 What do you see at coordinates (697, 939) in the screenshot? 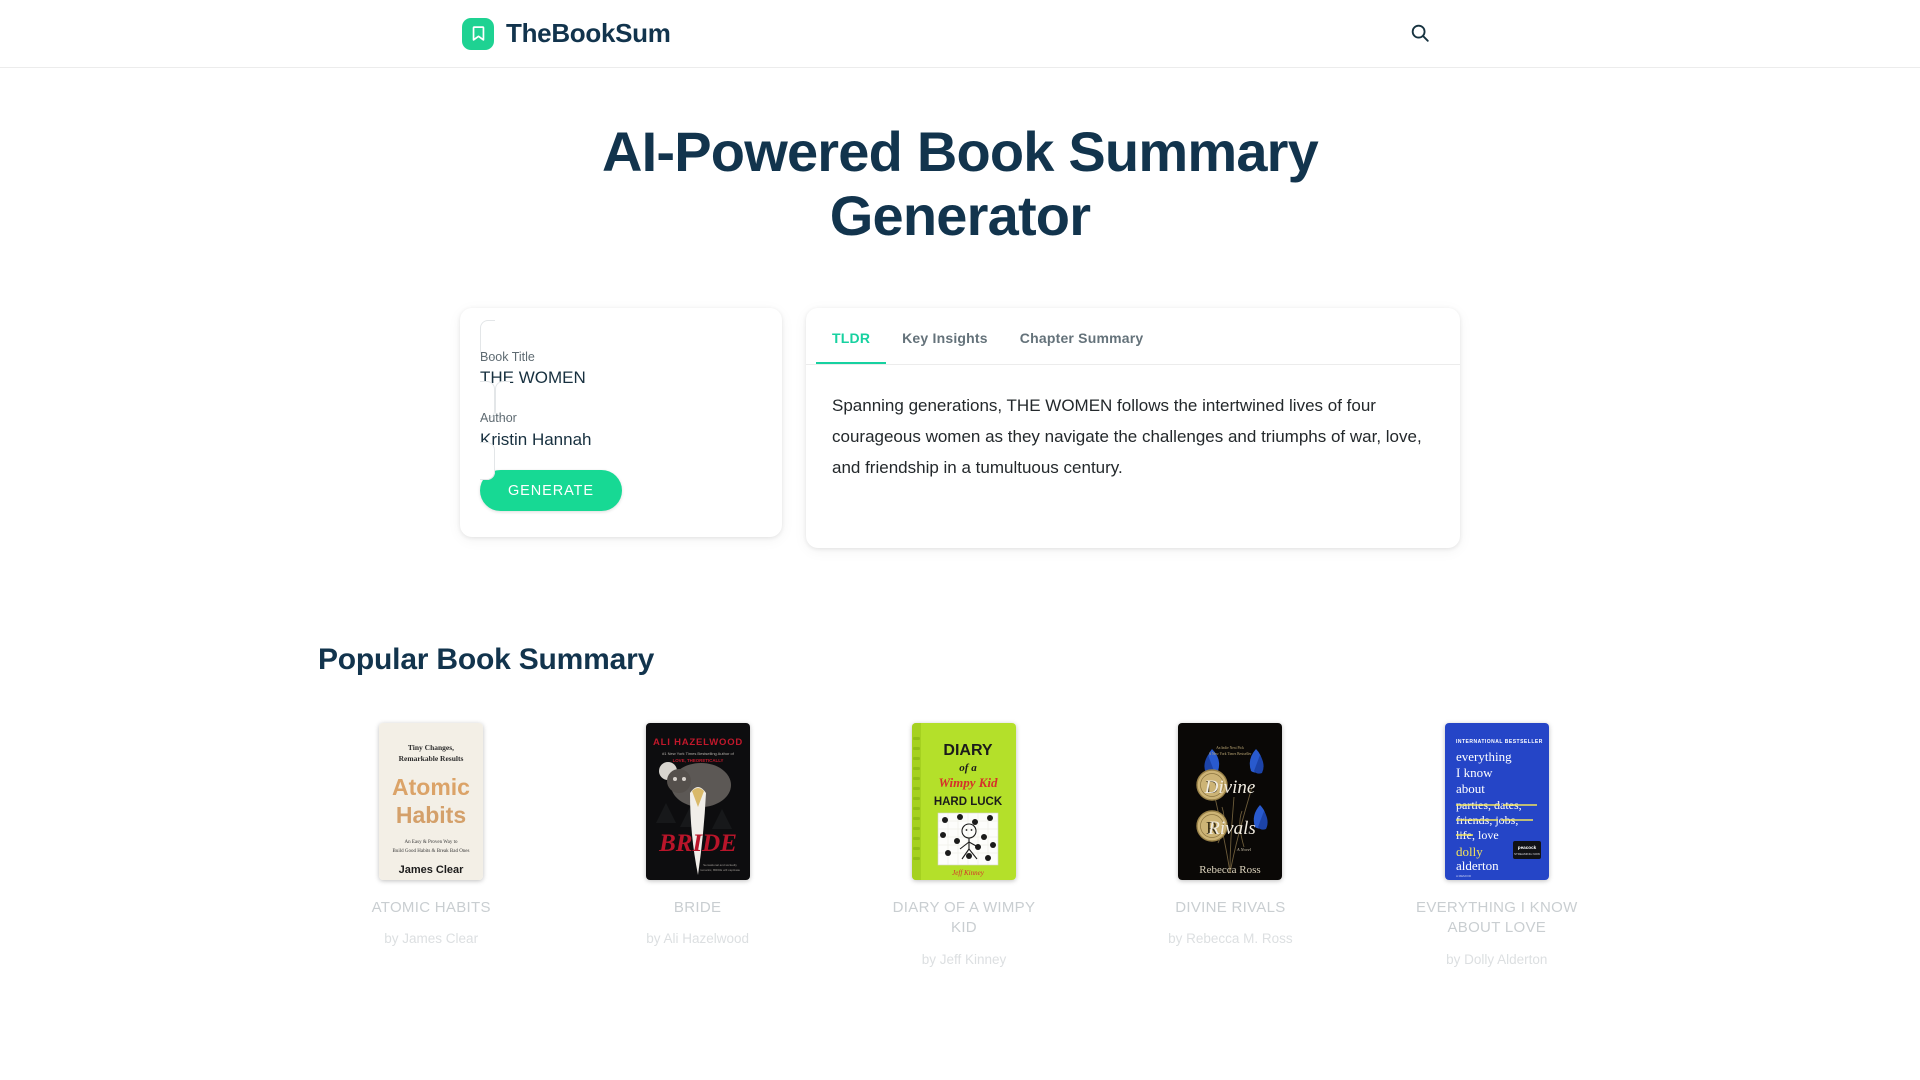
I see `book-author: by Ali Hazelwood` at bounding box center [697, 939].